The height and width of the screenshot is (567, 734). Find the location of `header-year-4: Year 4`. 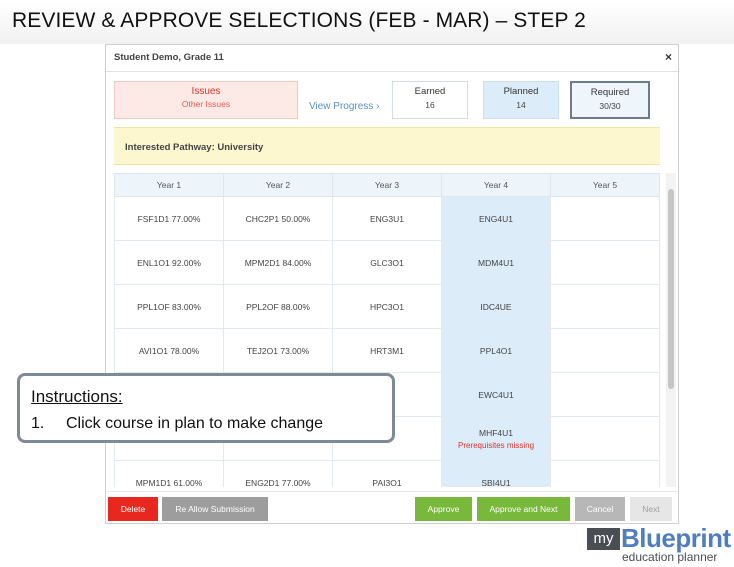

header-year-4: Year 4 is located at coordinates (496, 185).